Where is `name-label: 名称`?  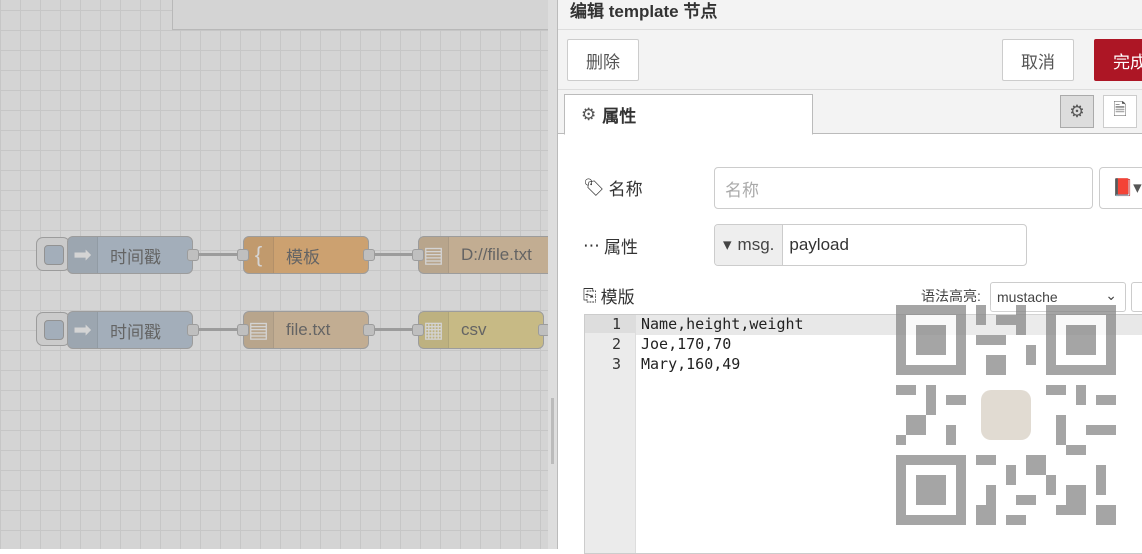 name-label: 名称 is located at coordinates (625, 189).